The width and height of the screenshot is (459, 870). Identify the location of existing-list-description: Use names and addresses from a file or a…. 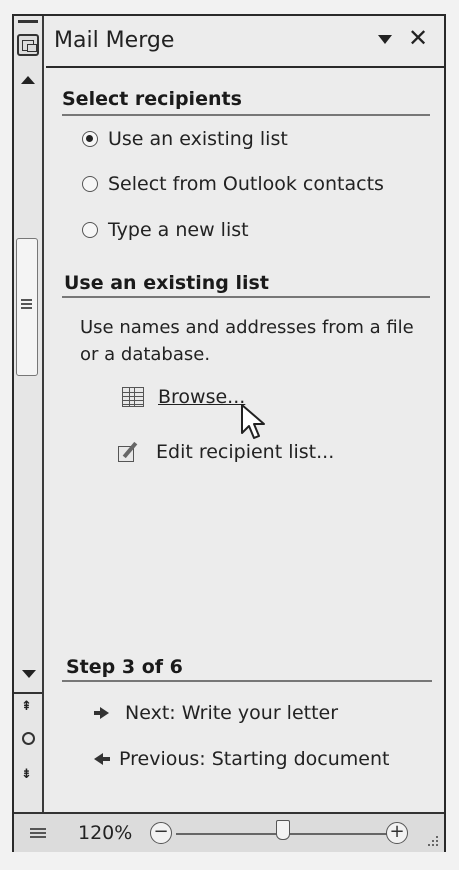
(247, 341).